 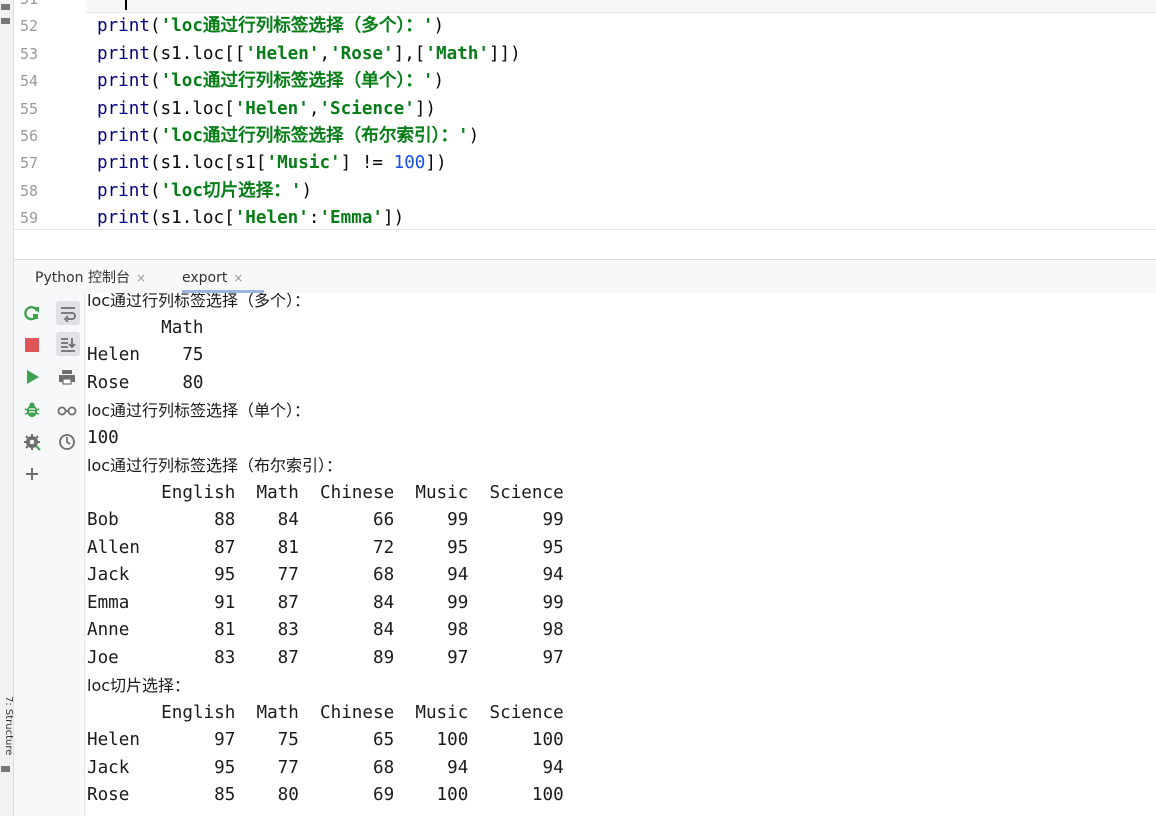 What do you see at coordinates (303, 163) in the screenshot?
I see `code-token: 'Music'` at bounding box center [303, 163].